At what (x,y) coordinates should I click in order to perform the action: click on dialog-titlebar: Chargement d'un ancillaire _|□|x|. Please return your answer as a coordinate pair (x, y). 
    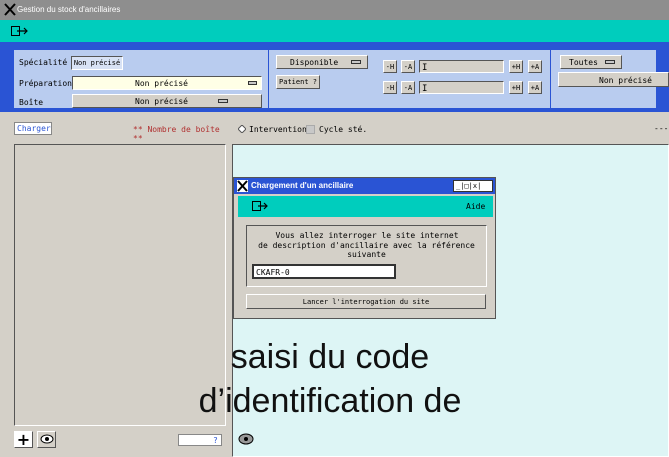
    Looking at the image, I should click on (364, 186).